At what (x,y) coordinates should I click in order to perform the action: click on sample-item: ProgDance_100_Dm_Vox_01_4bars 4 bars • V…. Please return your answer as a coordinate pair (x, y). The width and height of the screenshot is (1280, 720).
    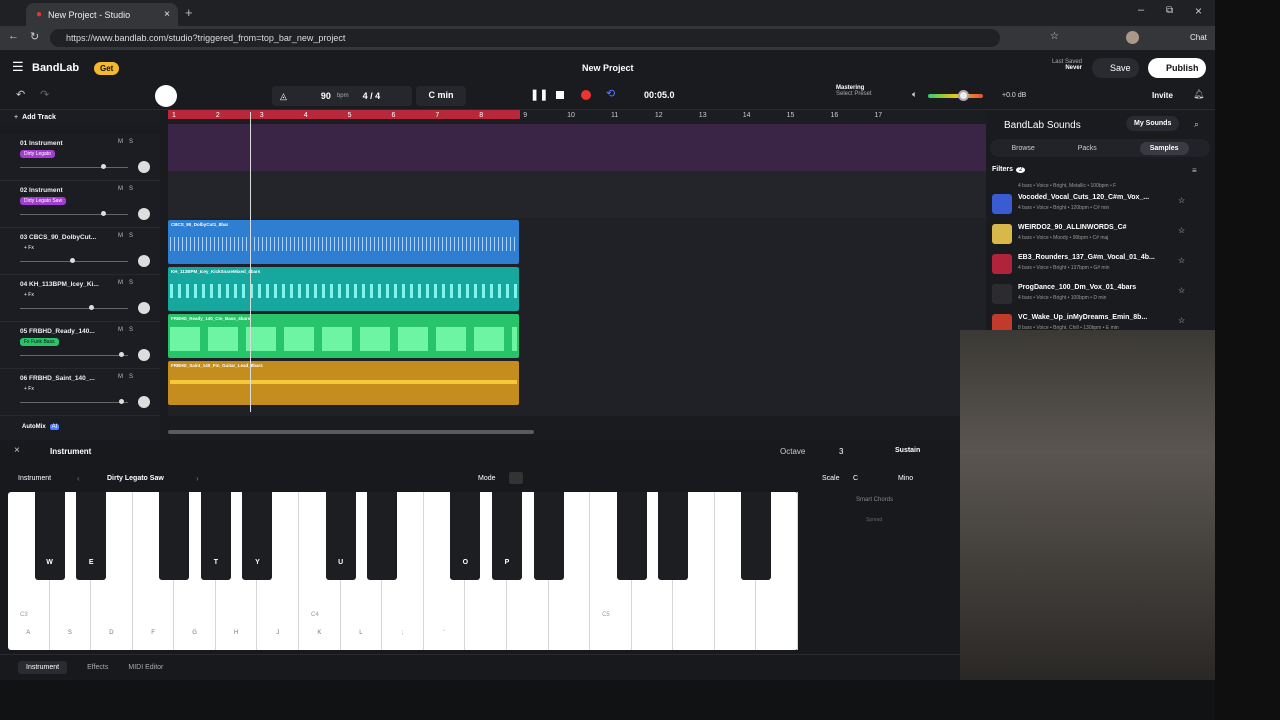
    Looking at the image, I should click on (1100, 295).